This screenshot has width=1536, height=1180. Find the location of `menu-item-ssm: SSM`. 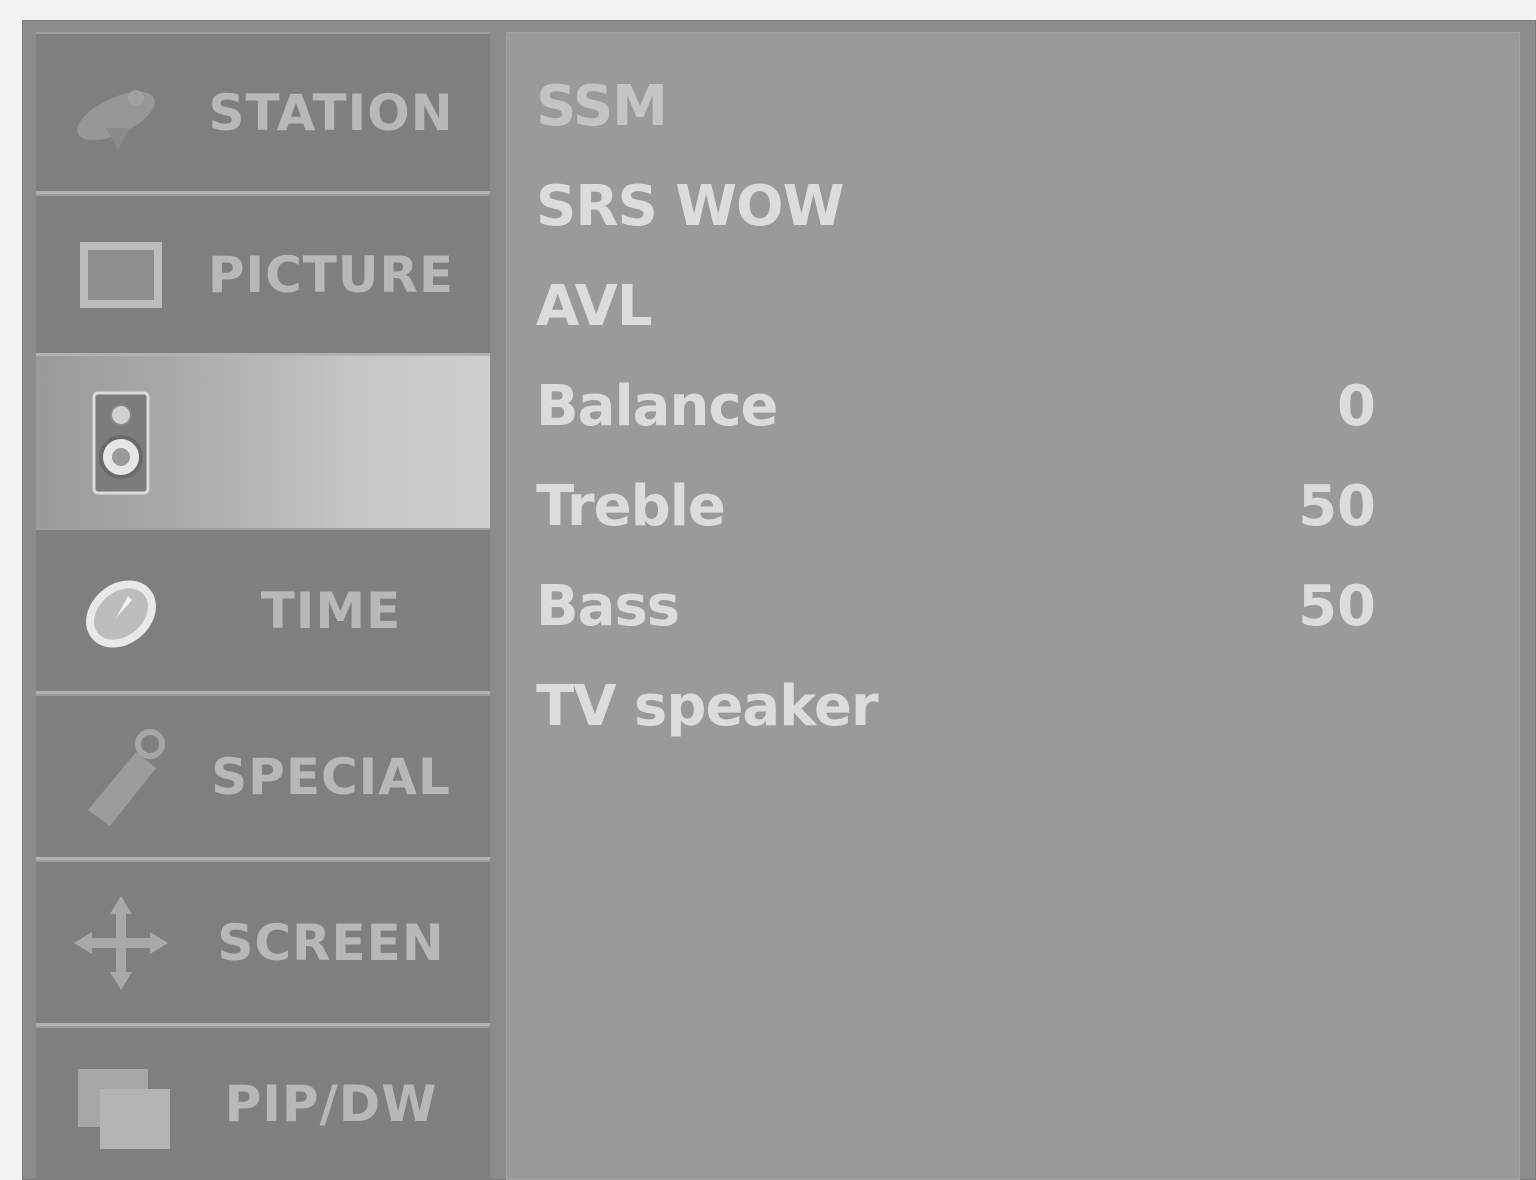

menu-item-ssm: SSM is located at coordinates (956, 119).